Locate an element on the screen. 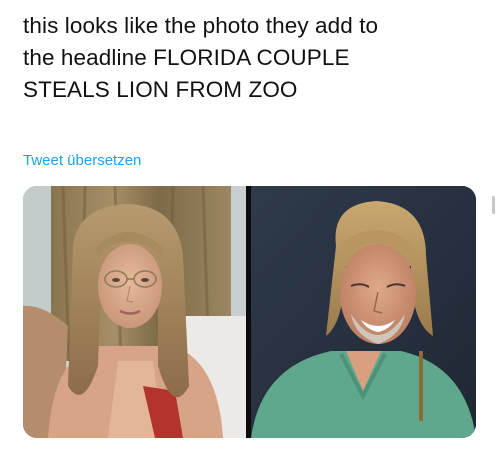 Image resolution: width=500 pixels, height=459 pixels. tweet-text-line: STEALS LION FROM ZOO is located at coordinates (160, 89).